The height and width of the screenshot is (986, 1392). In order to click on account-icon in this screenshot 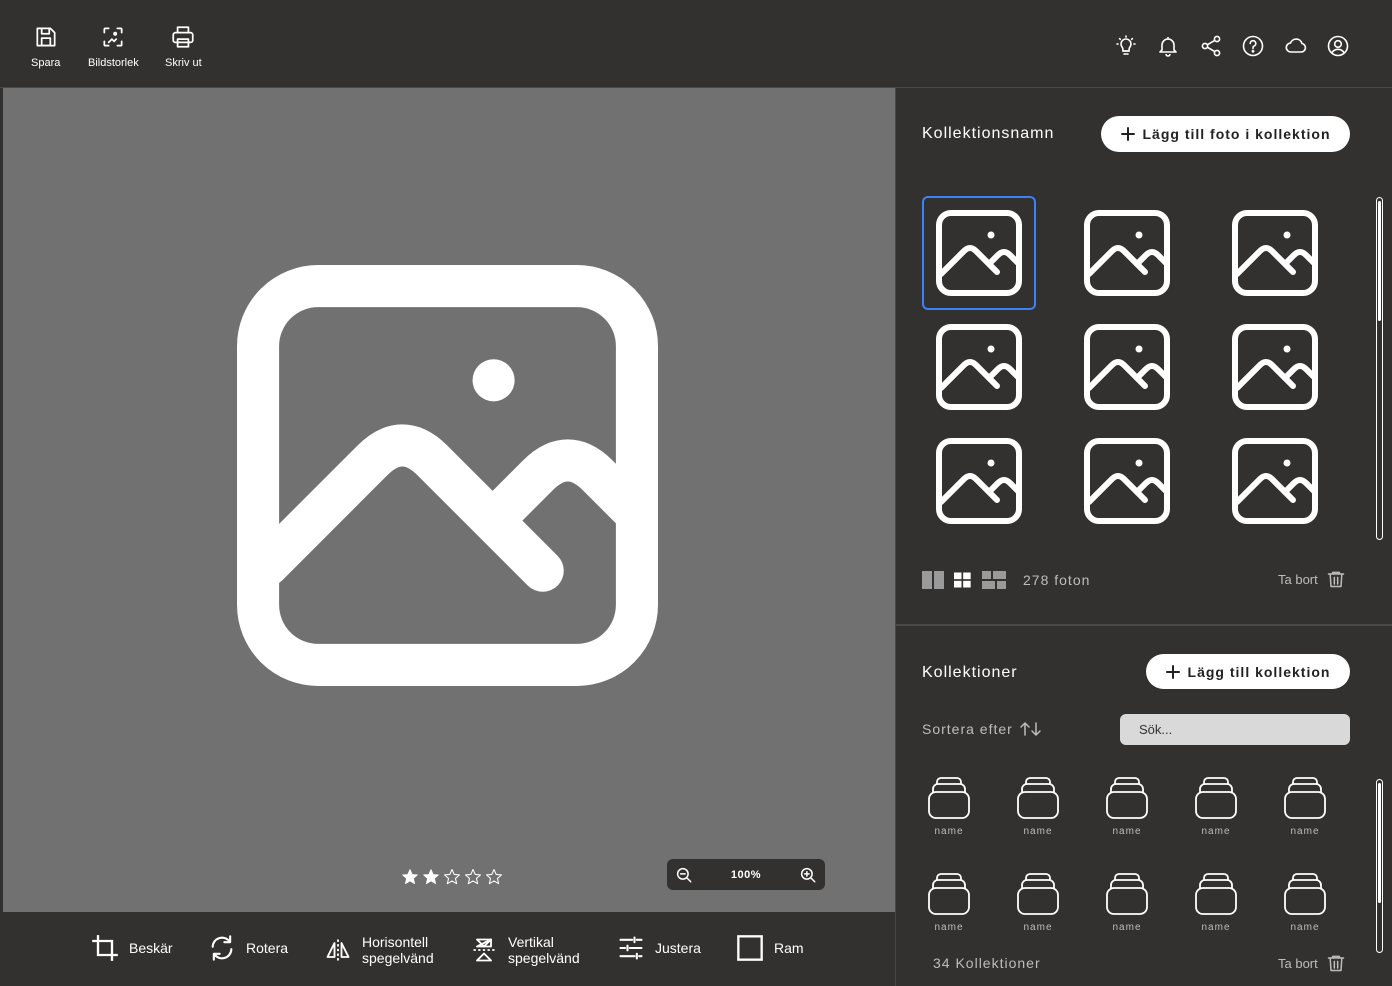, I will do `click(1338, 46)`.